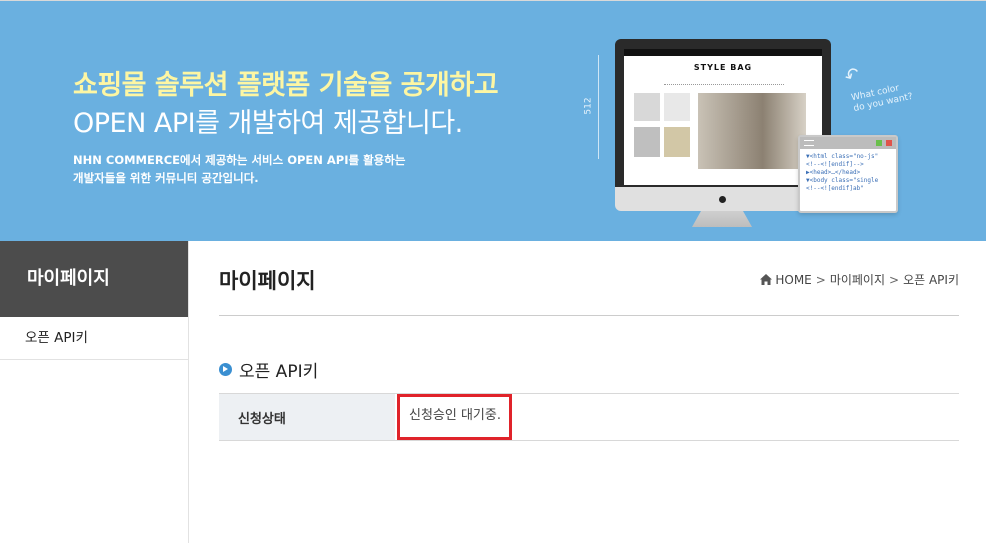  I want to click on code-line: <!--<![endif]ab", so click(835, 188).